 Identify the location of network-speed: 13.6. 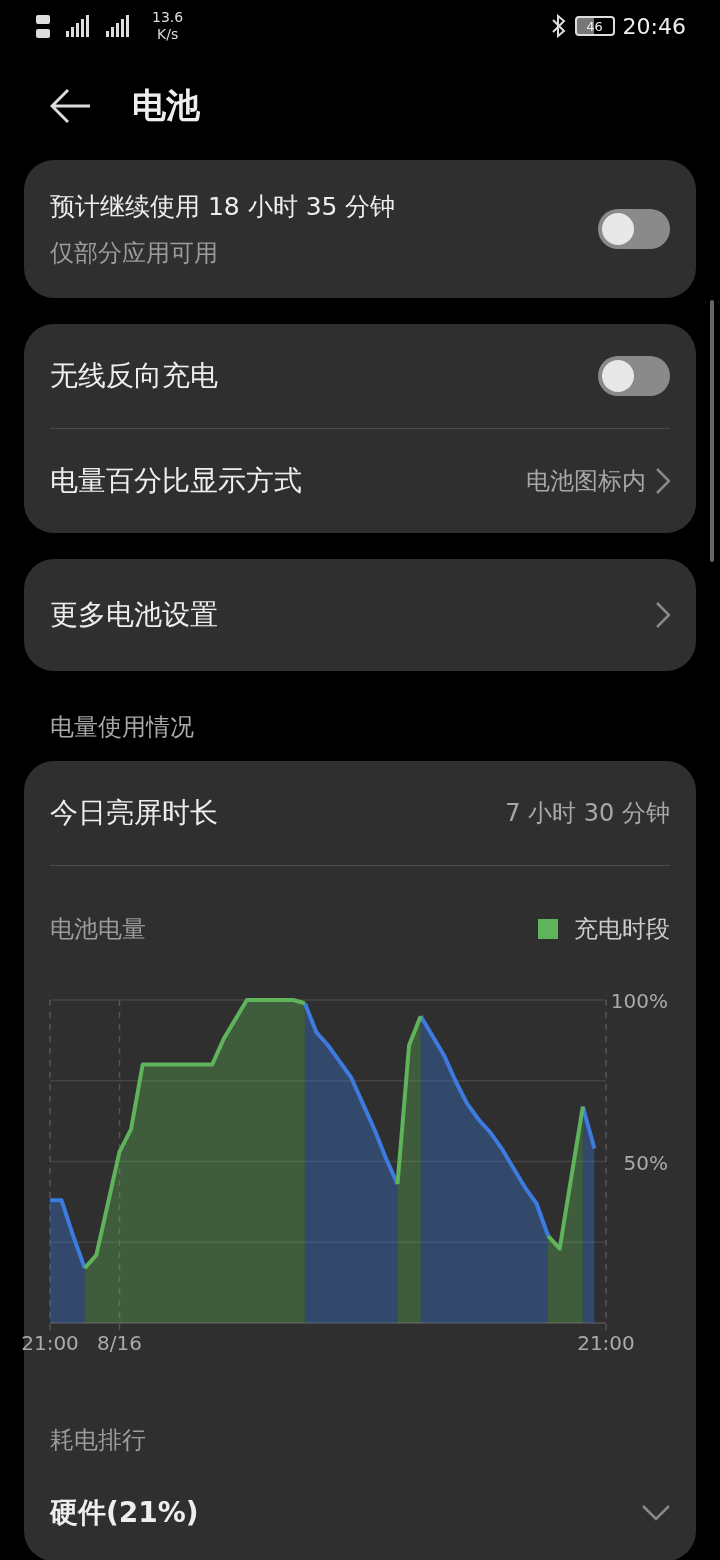
(168, 17).